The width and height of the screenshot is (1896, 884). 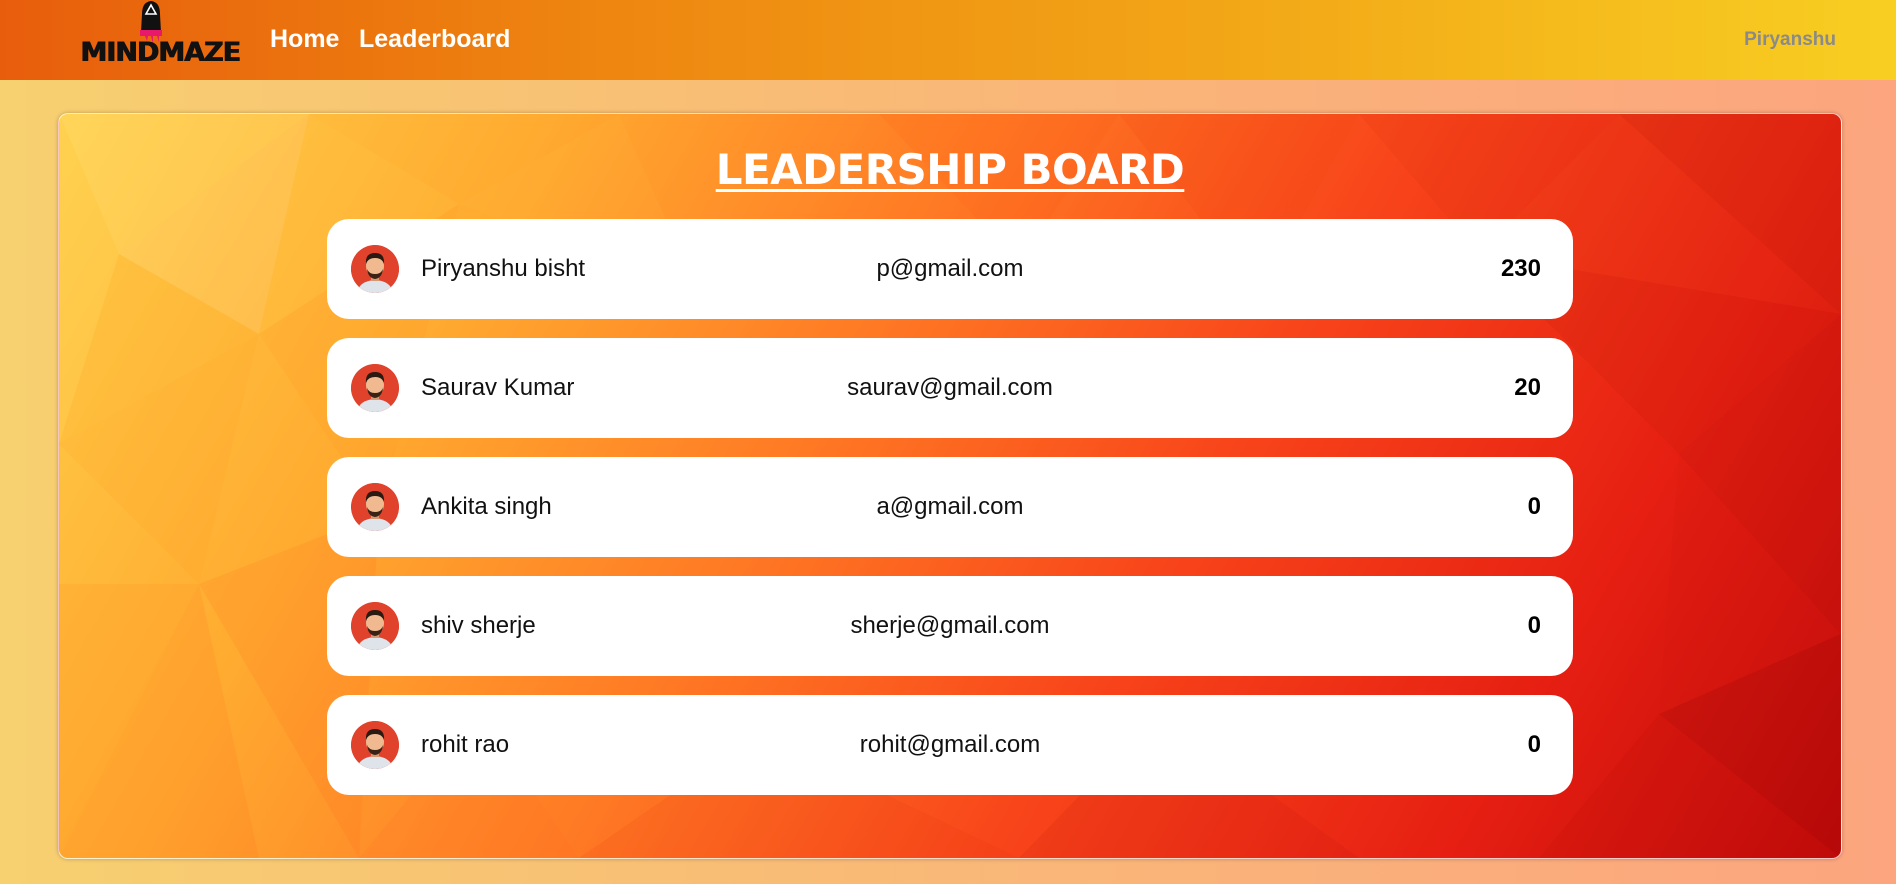 I want to click on leaderboard-row: shiv sherje sherje@gmail.com 0, so click(x=950, y=626).